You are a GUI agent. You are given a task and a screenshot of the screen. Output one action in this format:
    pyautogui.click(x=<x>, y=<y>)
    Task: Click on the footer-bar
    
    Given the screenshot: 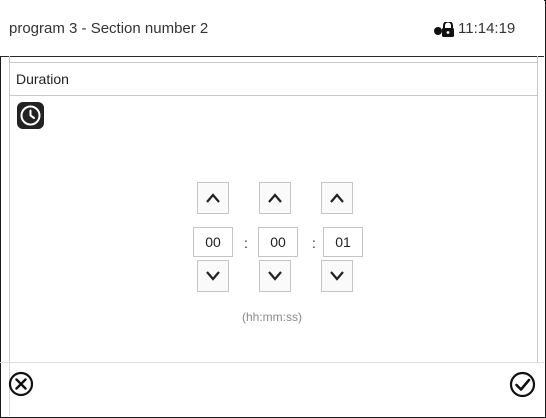 What is the action you would take?
    pyautogui.click(x=272, y=389)
    